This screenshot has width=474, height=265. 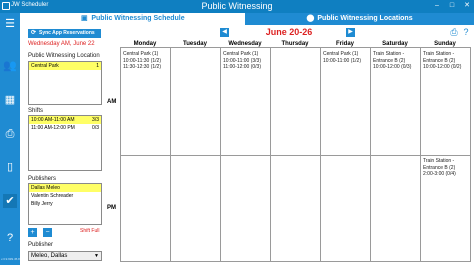 I want to click on cell-line: 10:00-12:00 (0/3), so click(x=392, y=67).